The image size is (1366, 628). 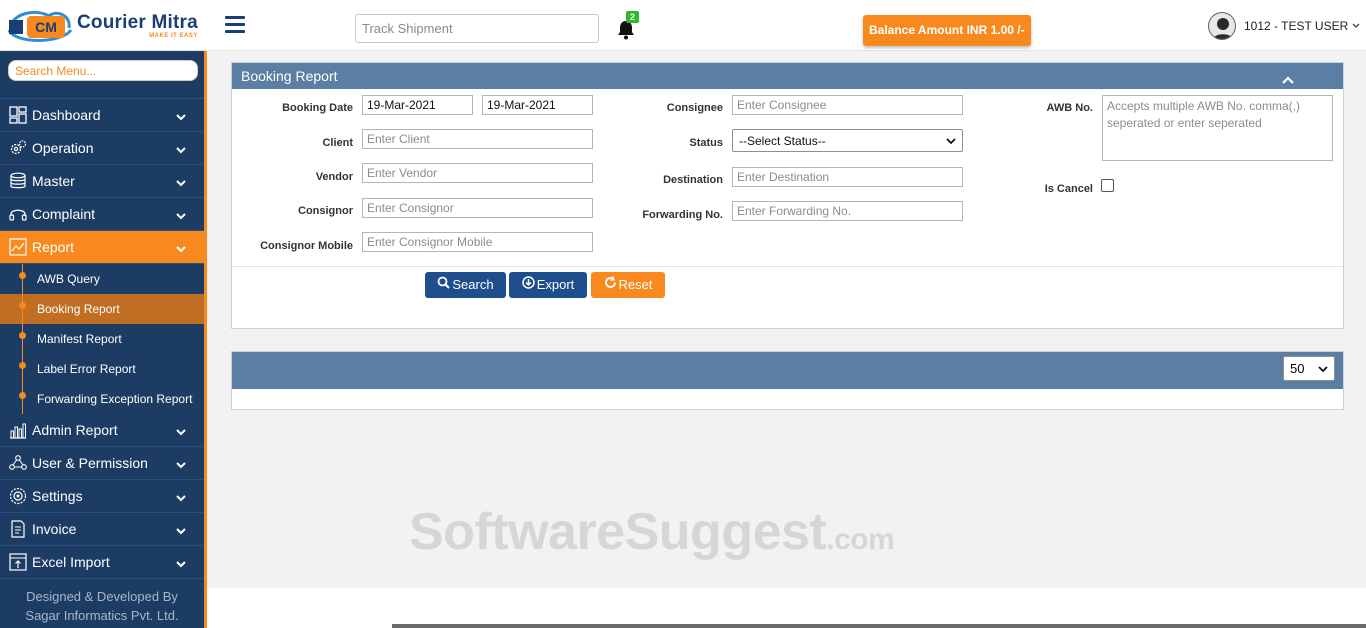 What do you see at coordinates (18, 529) in the screenshot?
I see `invoice-icon` at bounding box center [18, 529].